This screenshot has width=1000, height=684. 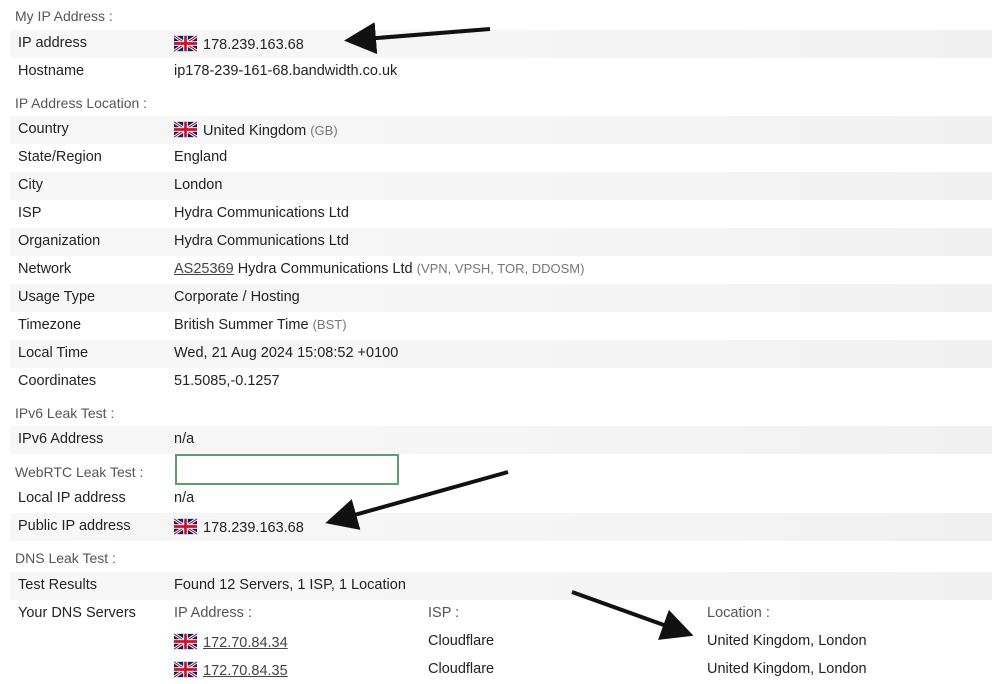 What do you see at coordinates (417, 38) in the screenshot?
I see `arrow-to-ip-icon` at bounding box center [417, 38].